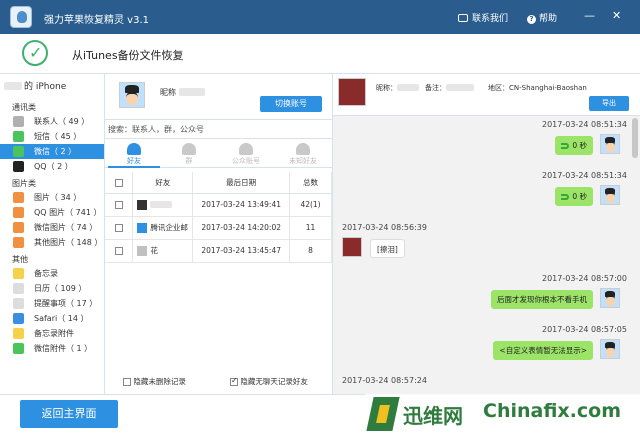  Describe the element at coordinates (490, 19) in the screenshot. I see `contact-us-label: 联系我们` at that location.